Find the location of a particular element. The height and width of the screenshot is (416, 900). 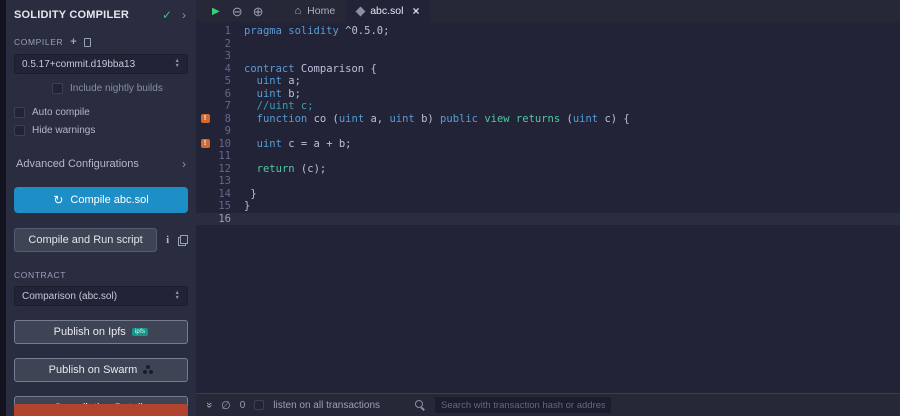

line-number: 10 is located at coordinates (224, 143).